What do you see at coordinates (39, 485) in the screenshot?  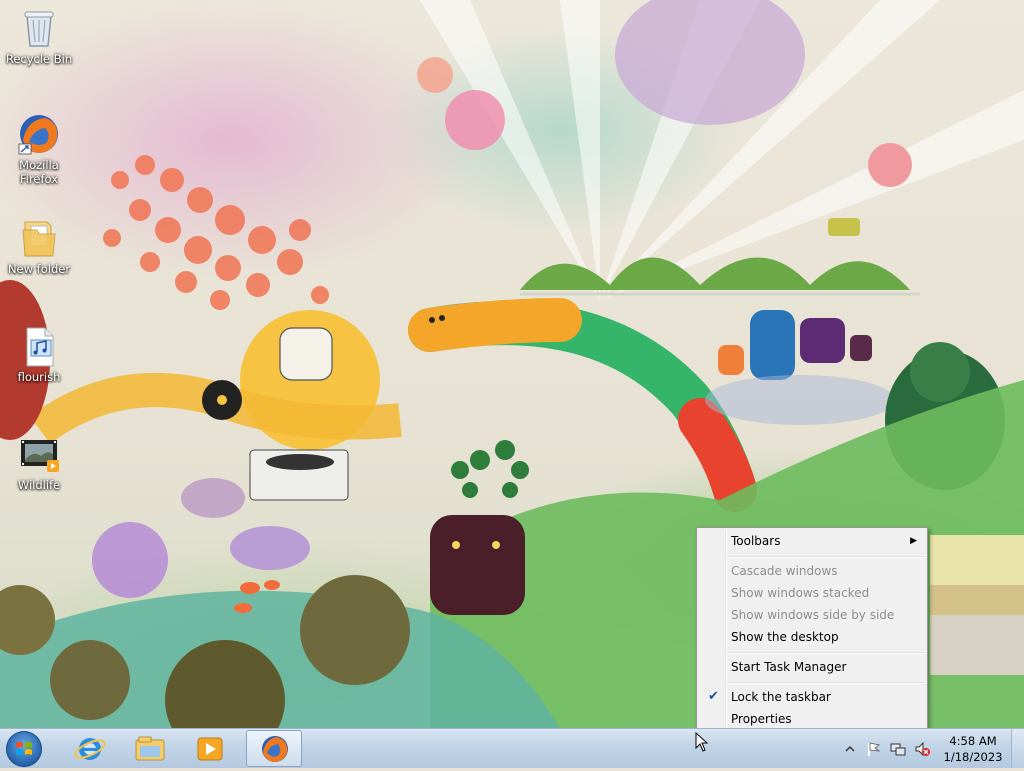 I see `desktop-icon-label: Wildlife` at bounding box center [39, 485].